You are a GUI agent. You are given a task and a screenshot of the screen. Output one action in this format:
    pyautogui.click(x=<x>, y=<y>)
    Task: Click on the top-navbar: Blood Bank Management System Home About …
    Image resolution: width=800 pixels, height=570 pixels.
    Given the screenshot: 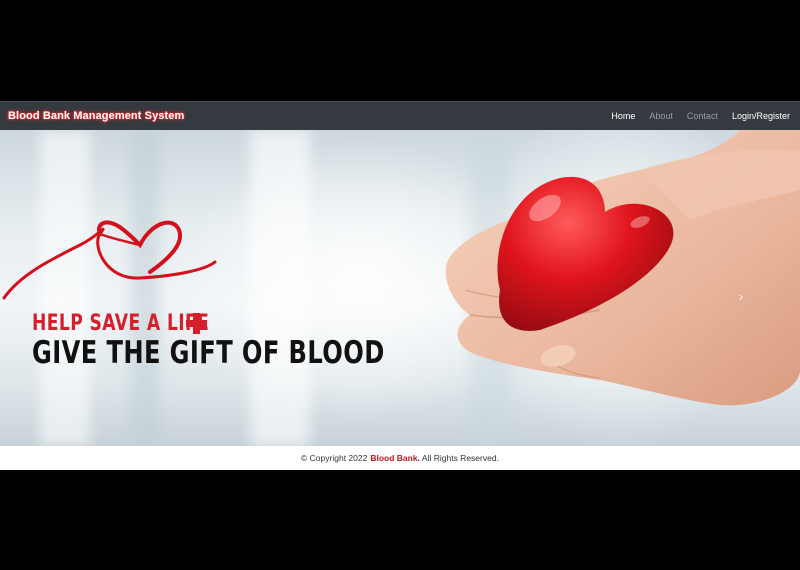 What is the action you would take?
    pyautogui.click(x=400, y=115)
    